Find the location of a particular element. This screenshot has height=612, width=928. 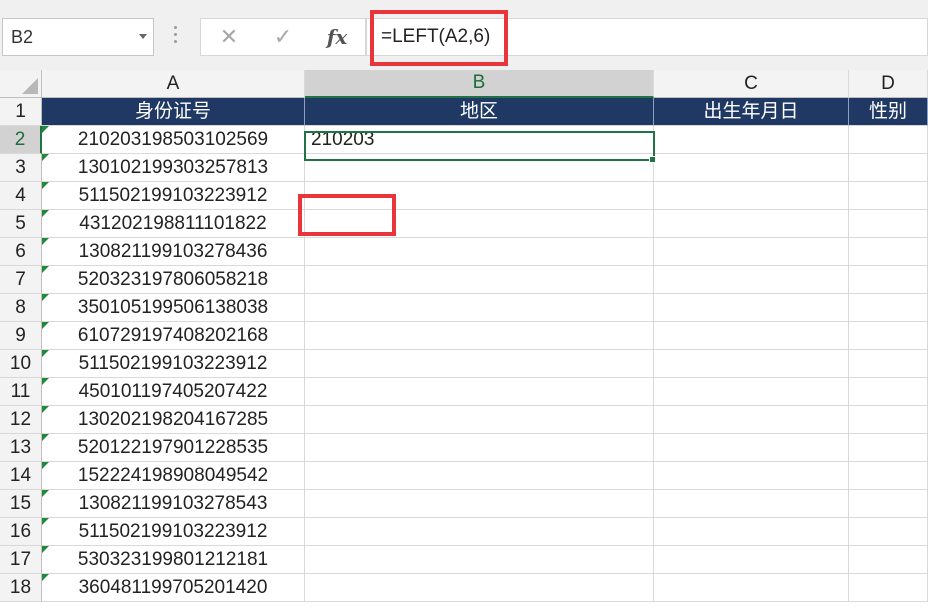

cell-d2 is located at coordinates (888, 140).